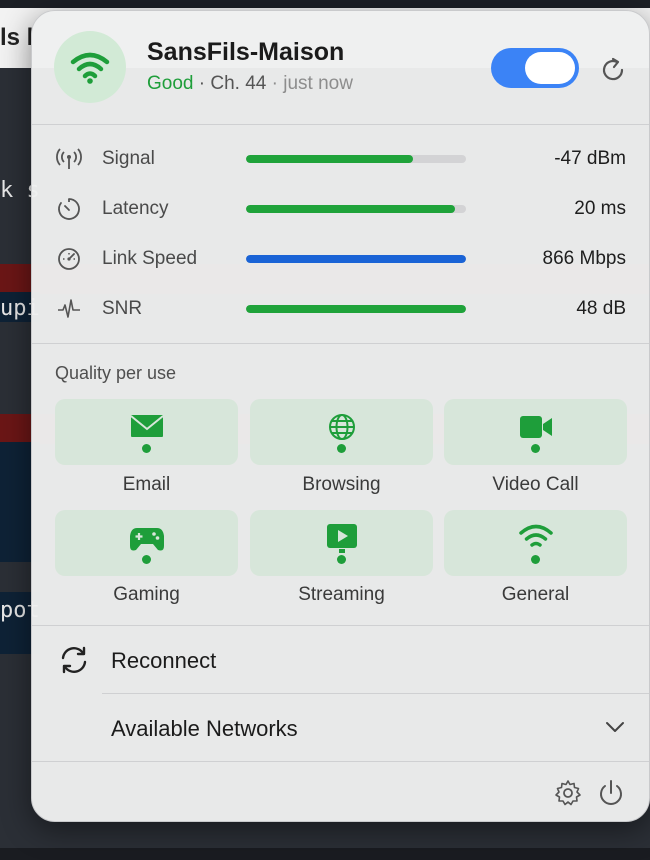  Describe the element at coordinates (613, 70) in the screenshot. I see `refresh-icon` at that location.